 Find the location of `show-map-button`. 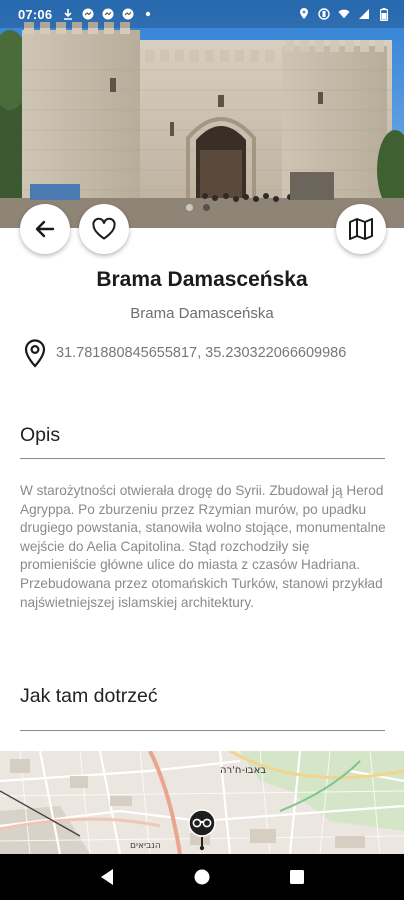

show-map-button is located at coordinates (361, 229).